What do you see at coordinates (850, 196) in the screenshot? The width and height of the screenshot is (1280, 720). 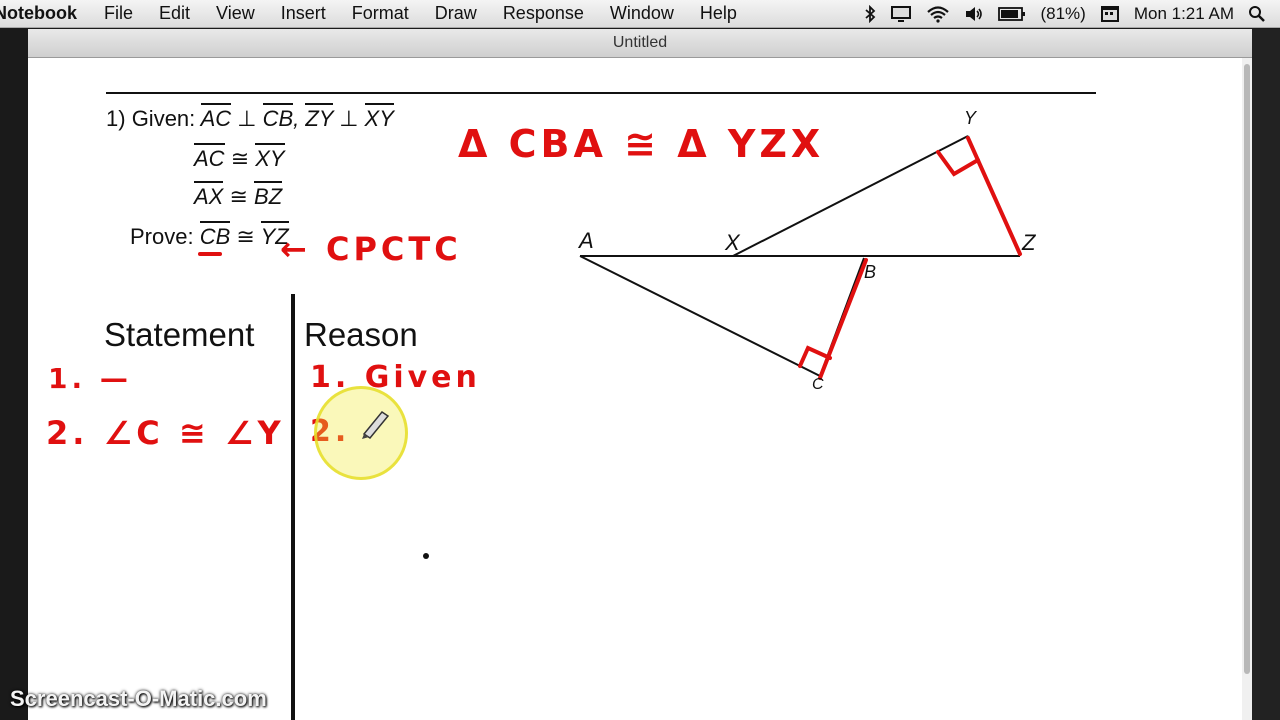 I see `segment-x-y` at bounding box center [850, 196].